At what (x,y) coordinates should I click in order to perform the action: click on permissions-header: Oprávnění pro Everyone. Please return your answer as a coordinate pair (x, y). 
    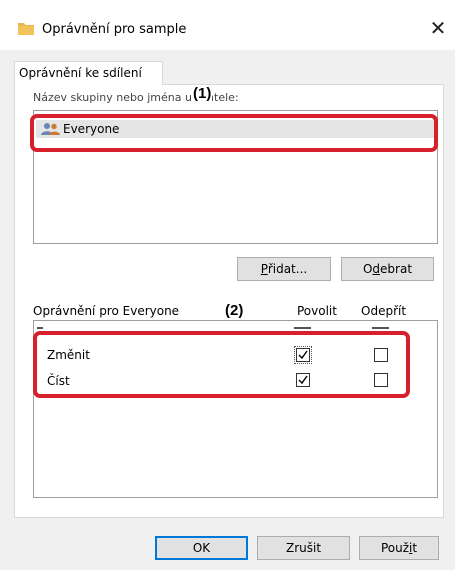
    Looking at the image, I should click on (106, 311).